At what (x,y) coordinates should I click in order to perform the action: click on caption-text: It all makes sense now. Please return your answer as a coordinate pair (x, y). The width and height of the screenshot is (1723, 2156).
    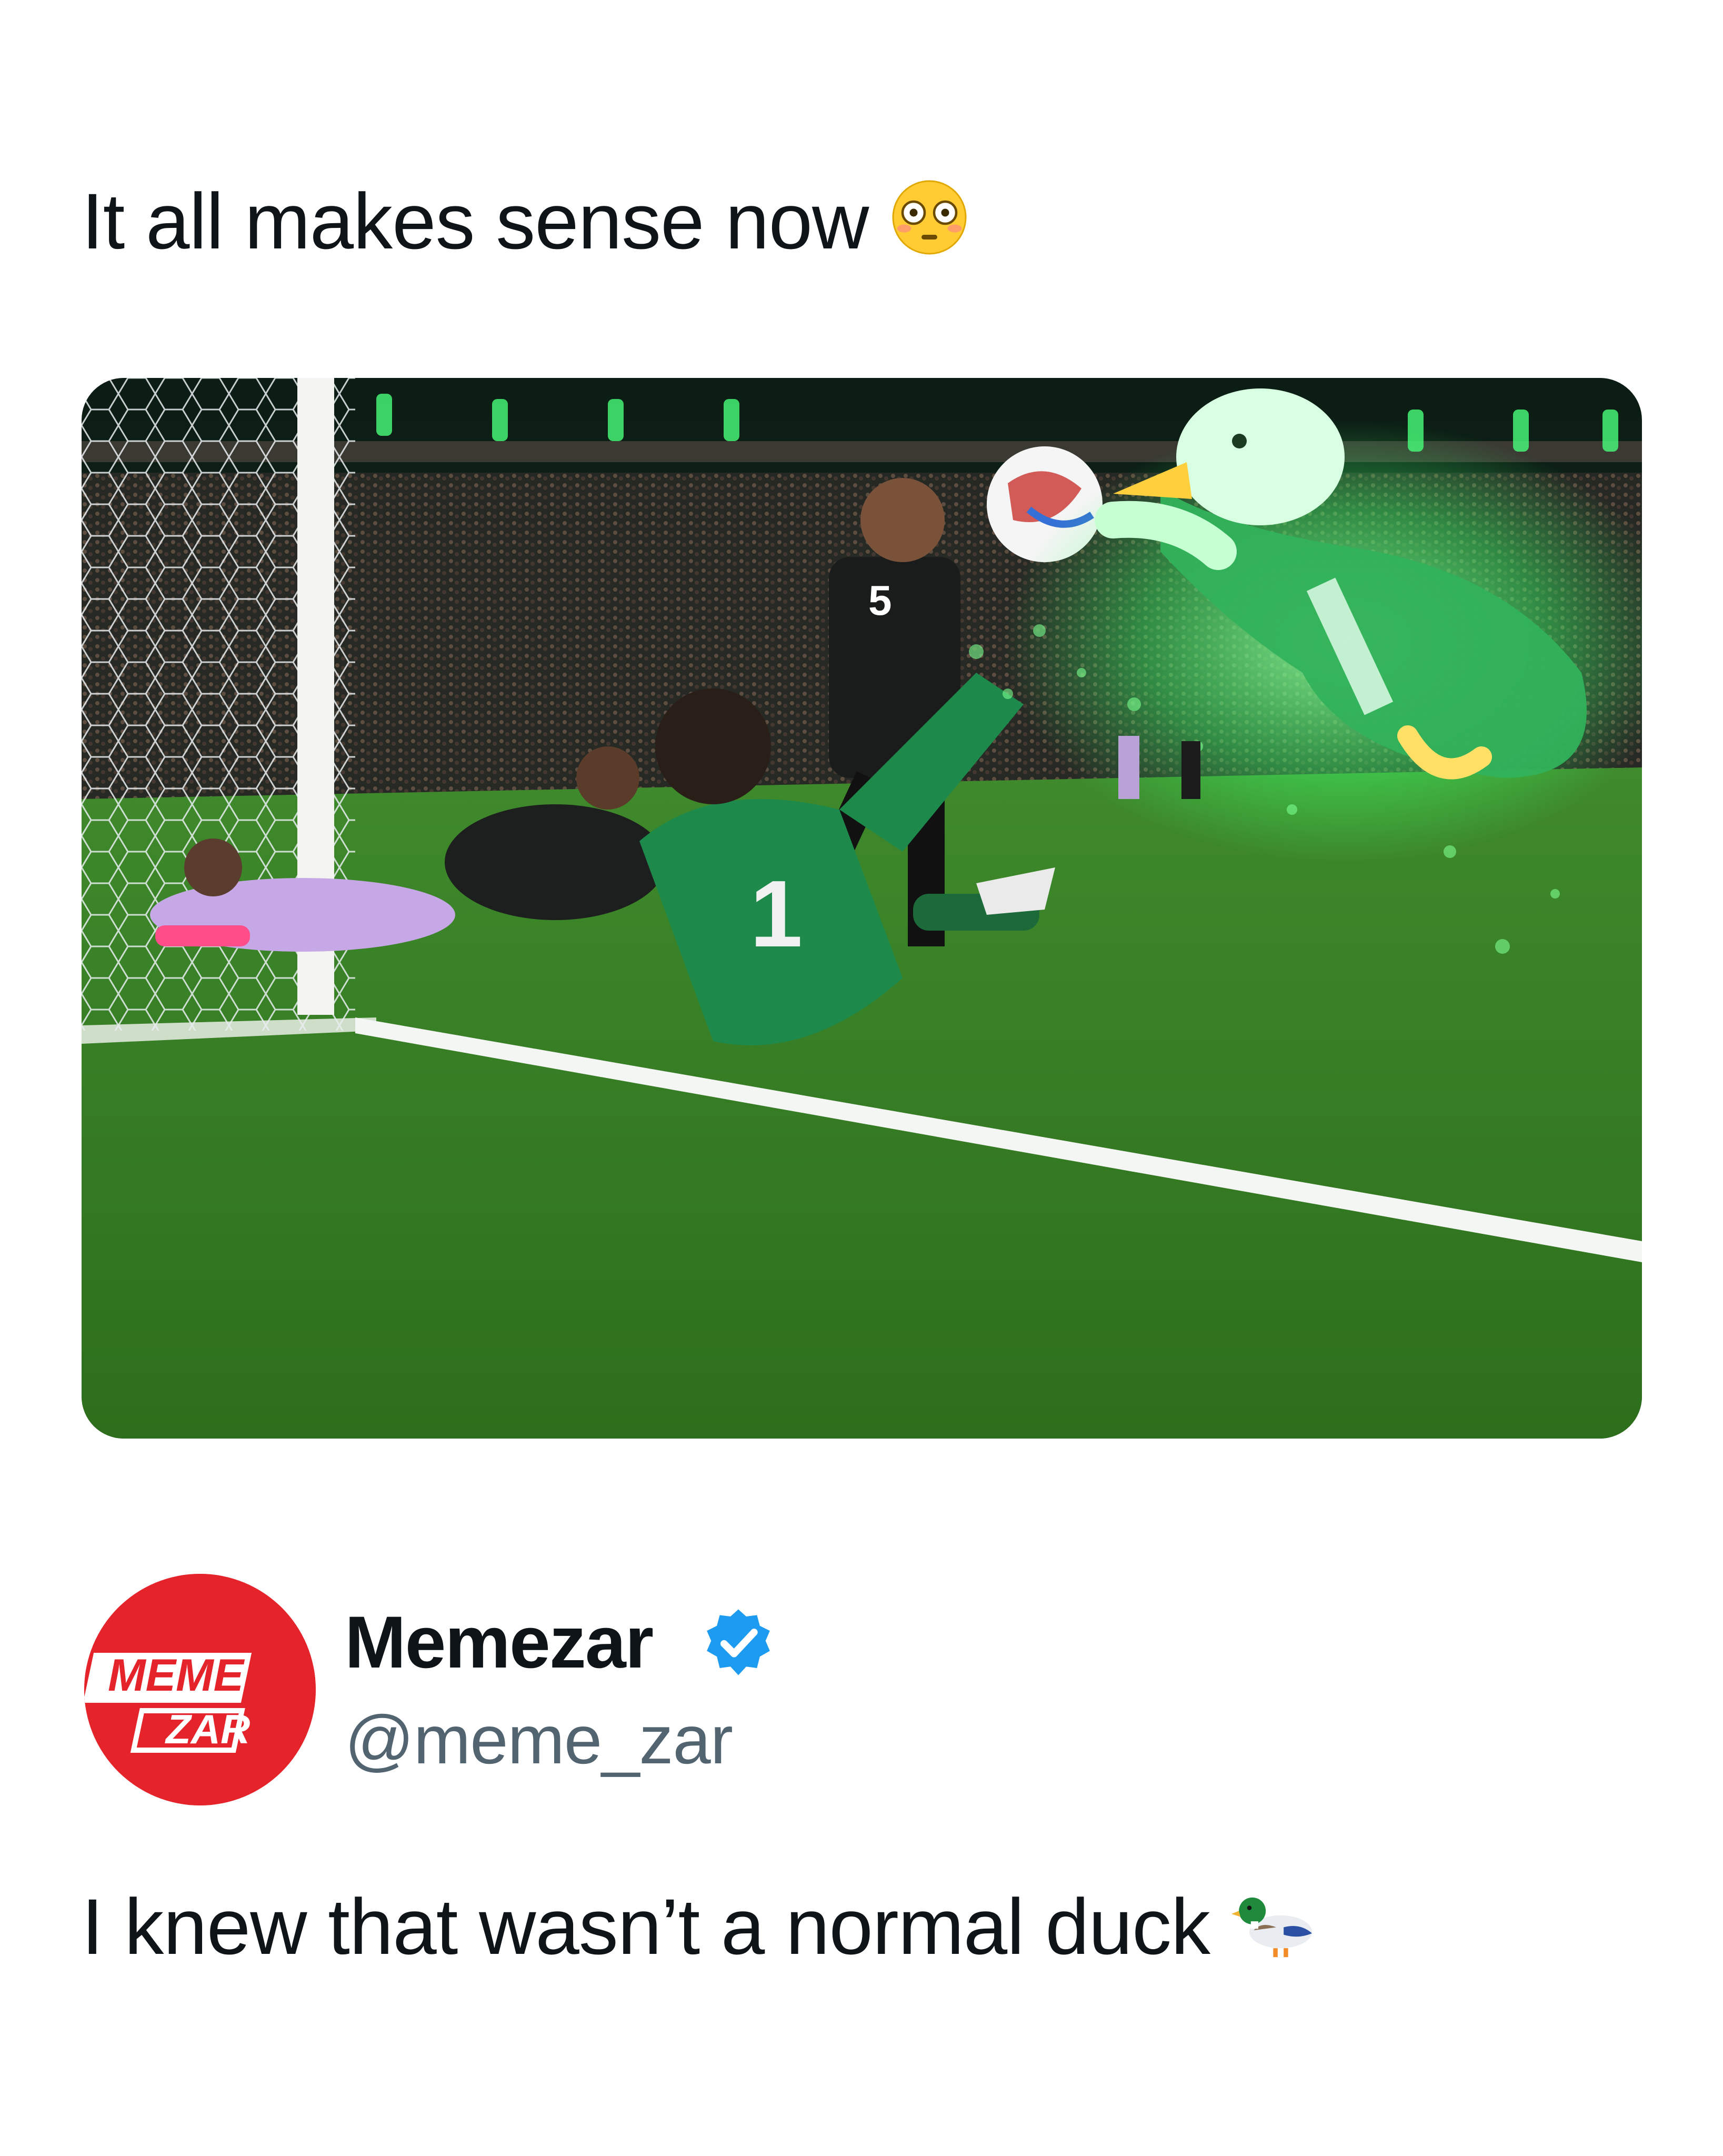
    Looking at the image, I should click on (475, 221).